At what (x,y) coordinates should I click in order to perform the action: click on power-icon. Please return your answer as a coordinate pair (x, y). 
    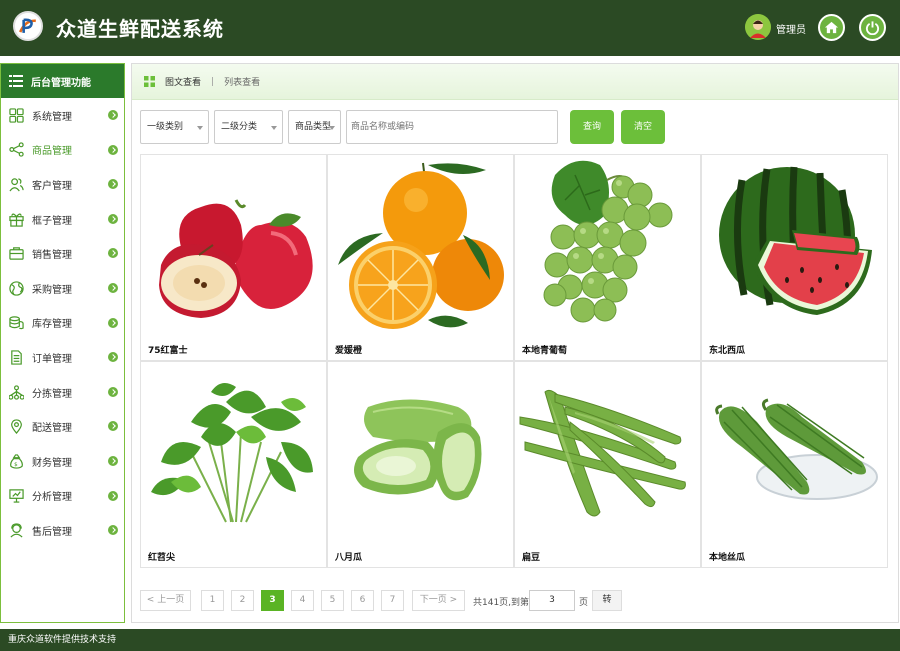
    Looking at the image, I should click on (872, 28).